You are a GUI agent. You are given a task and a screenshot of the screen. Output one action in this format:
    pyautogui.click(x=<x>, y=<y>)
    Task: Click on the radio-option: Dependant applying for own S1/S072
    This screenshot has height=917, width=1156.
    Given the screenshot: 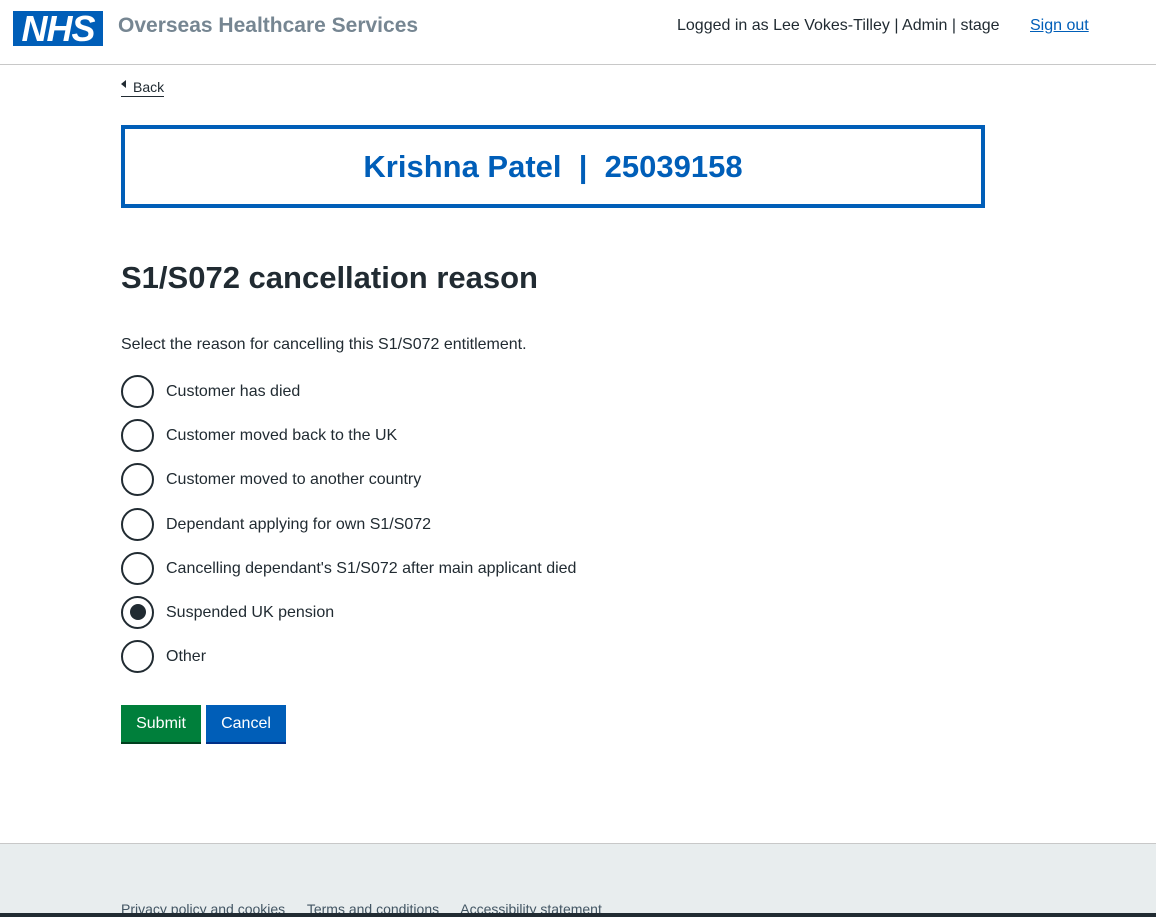 What is the action you would take?
    pyautogui.click(x=348, y=529)
    